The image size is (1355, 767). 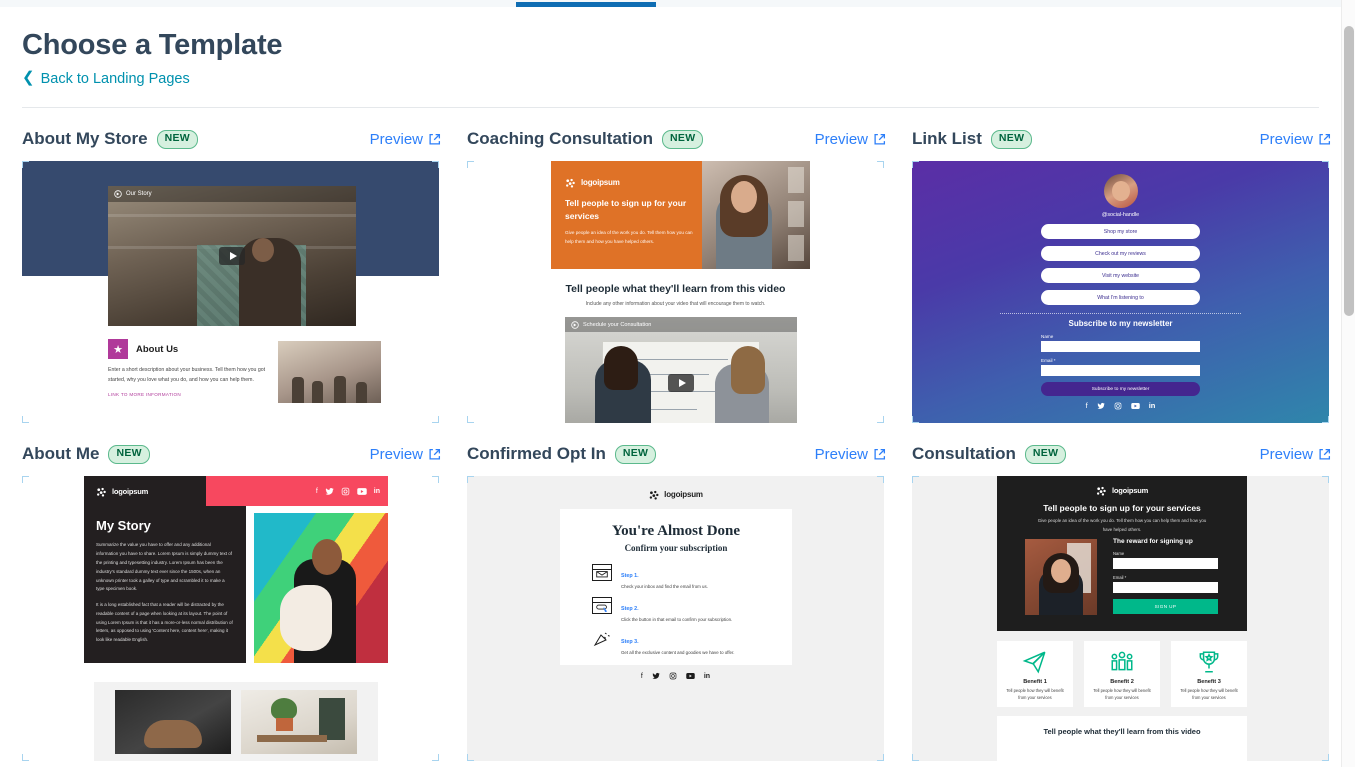 What do you see at coordinates (630, 576) in the screenshot?
I see `step-label: Step 1.` at bounding box center [630, 576].